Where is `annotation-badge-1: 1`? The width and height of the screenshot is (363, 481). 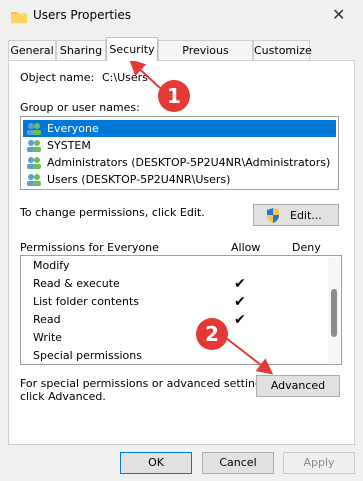 annotation-badge-1: 1 is located at coordinates (174, 96).